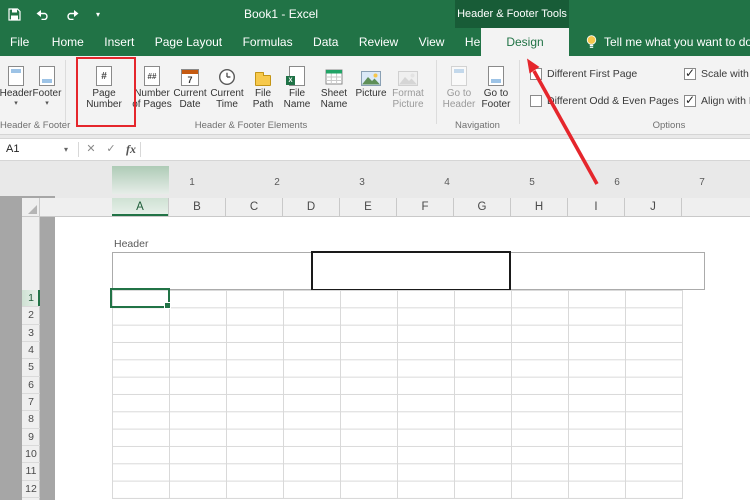 This screenshot has height=500, width=750. Describe the element at coordinates (190, 91) in the screenshot. I see `current-date-button: 7 Current Date` at that location.